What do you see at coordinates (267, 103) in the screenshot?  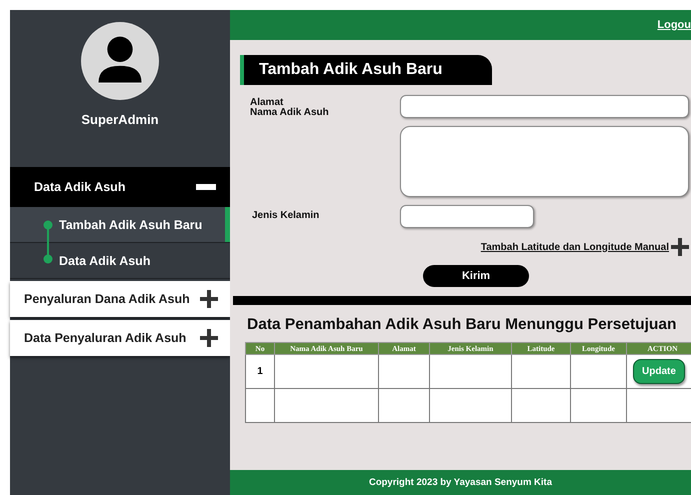 I see `field-label: Alamat` at bounding box center [267, 103].